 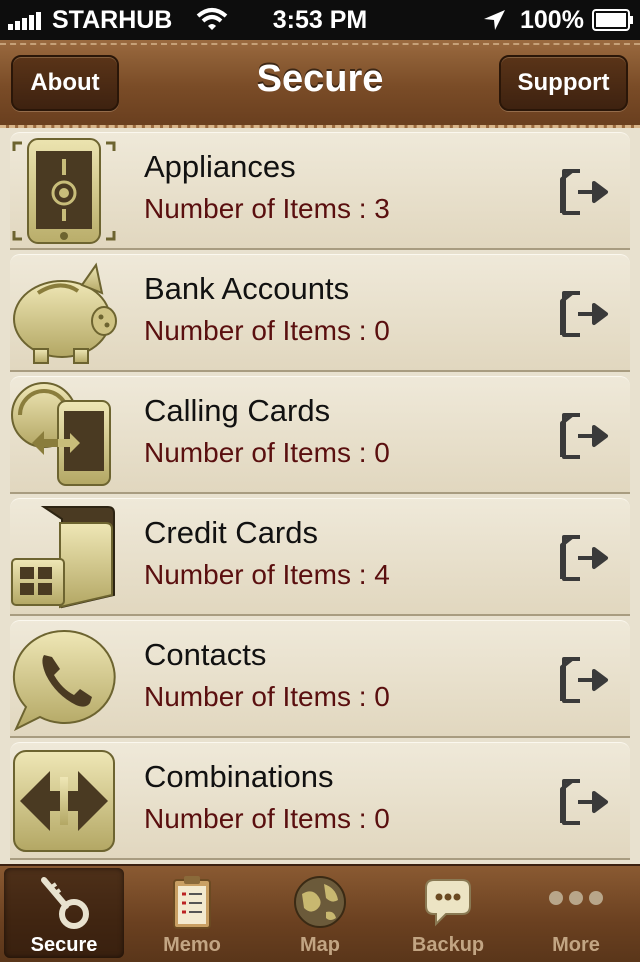 What do you see at coordinates (576, 913) in the screenshot?
I see `tab-more: More` at bounding box center [576, 913].